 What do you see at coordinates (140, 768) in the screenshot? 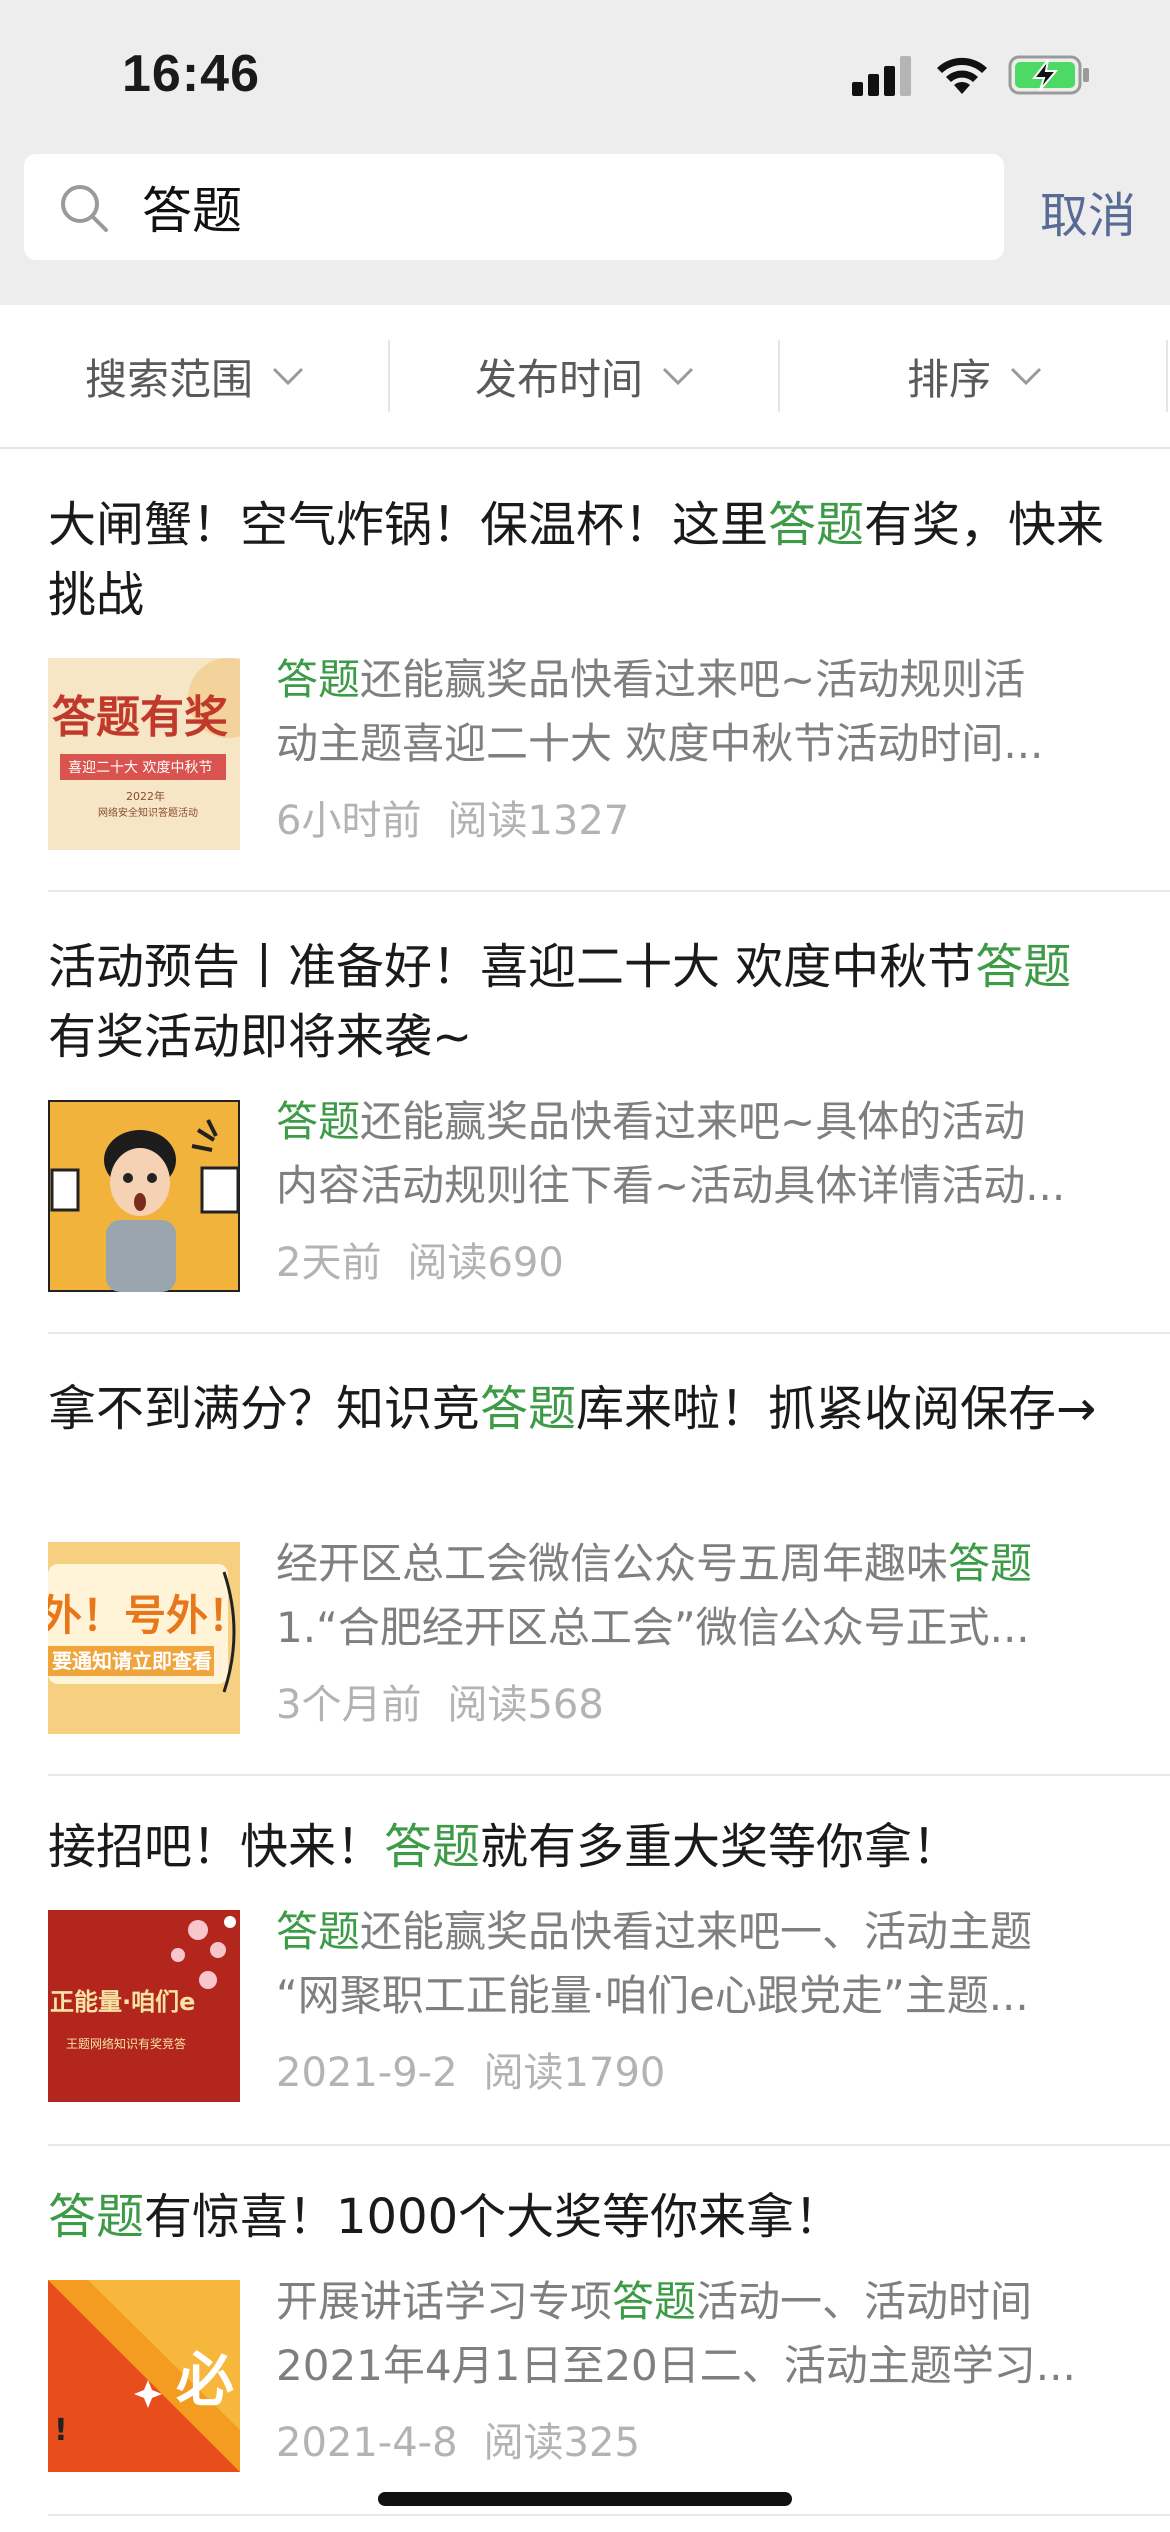
I see `thumb-banner: 喜迎二十大 欢度中秋节` at bounding box center [140, 768].